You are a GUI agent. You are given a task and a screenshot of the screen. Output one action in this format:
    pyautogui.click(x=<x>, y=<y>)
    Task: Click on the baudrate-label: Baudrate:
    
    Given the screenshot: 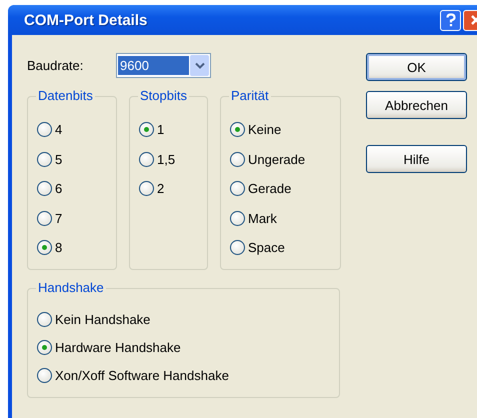 What is the action you would take?
    pyautogui.click(x=55, y=65)
    